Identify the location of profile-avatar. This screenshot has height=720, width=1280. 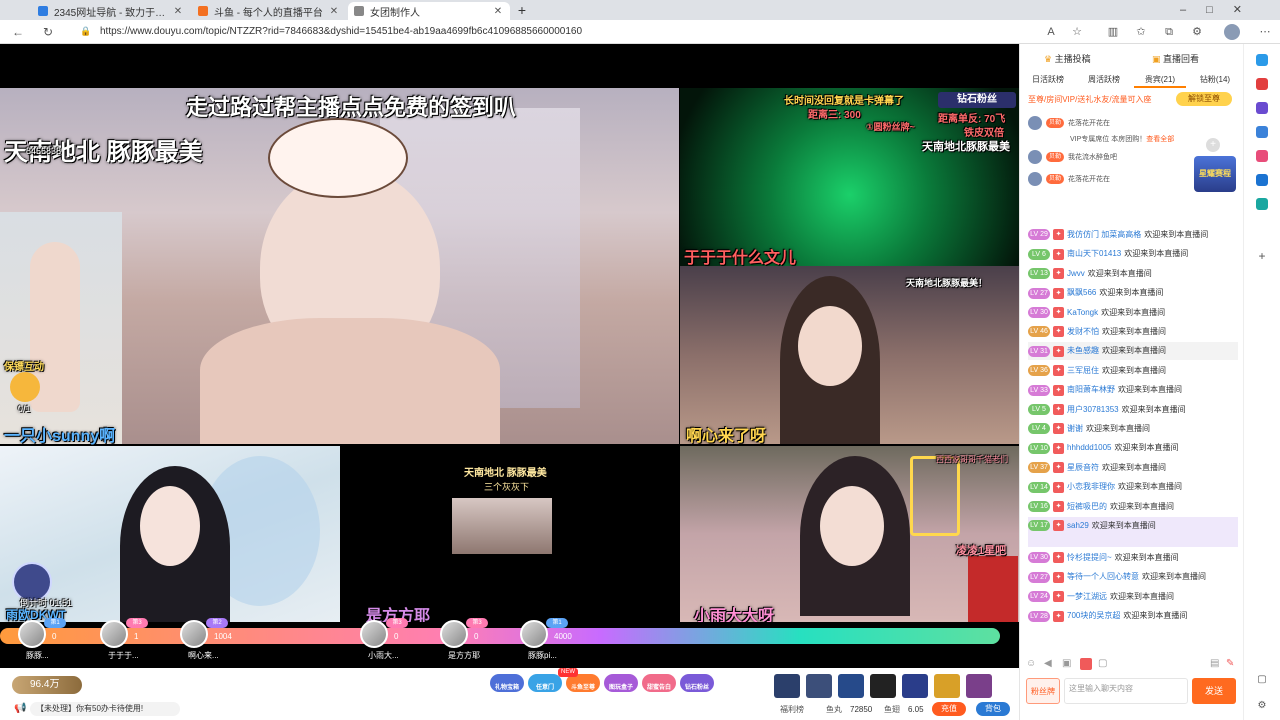
(1232, 32).